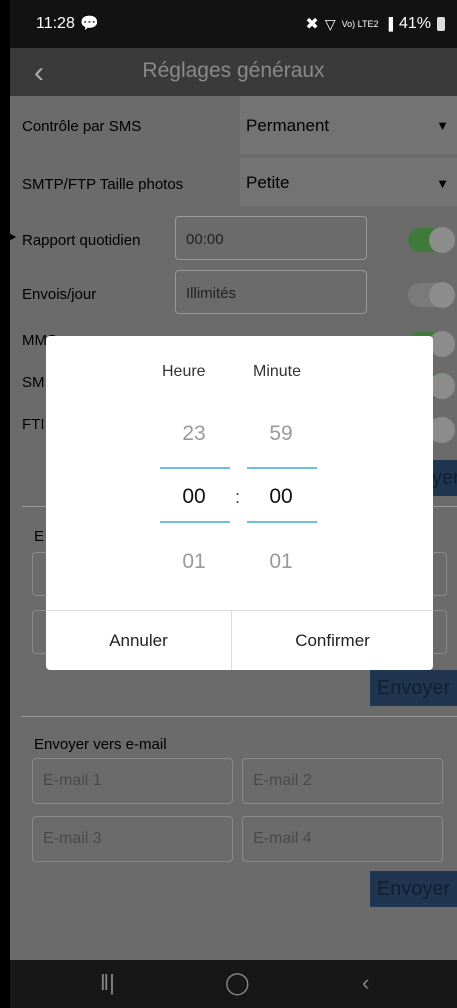  What do you see at coordinates (281, 497) in the screenshot?
I see `minute-selected-value: 00` at bounding box center [281, 497].